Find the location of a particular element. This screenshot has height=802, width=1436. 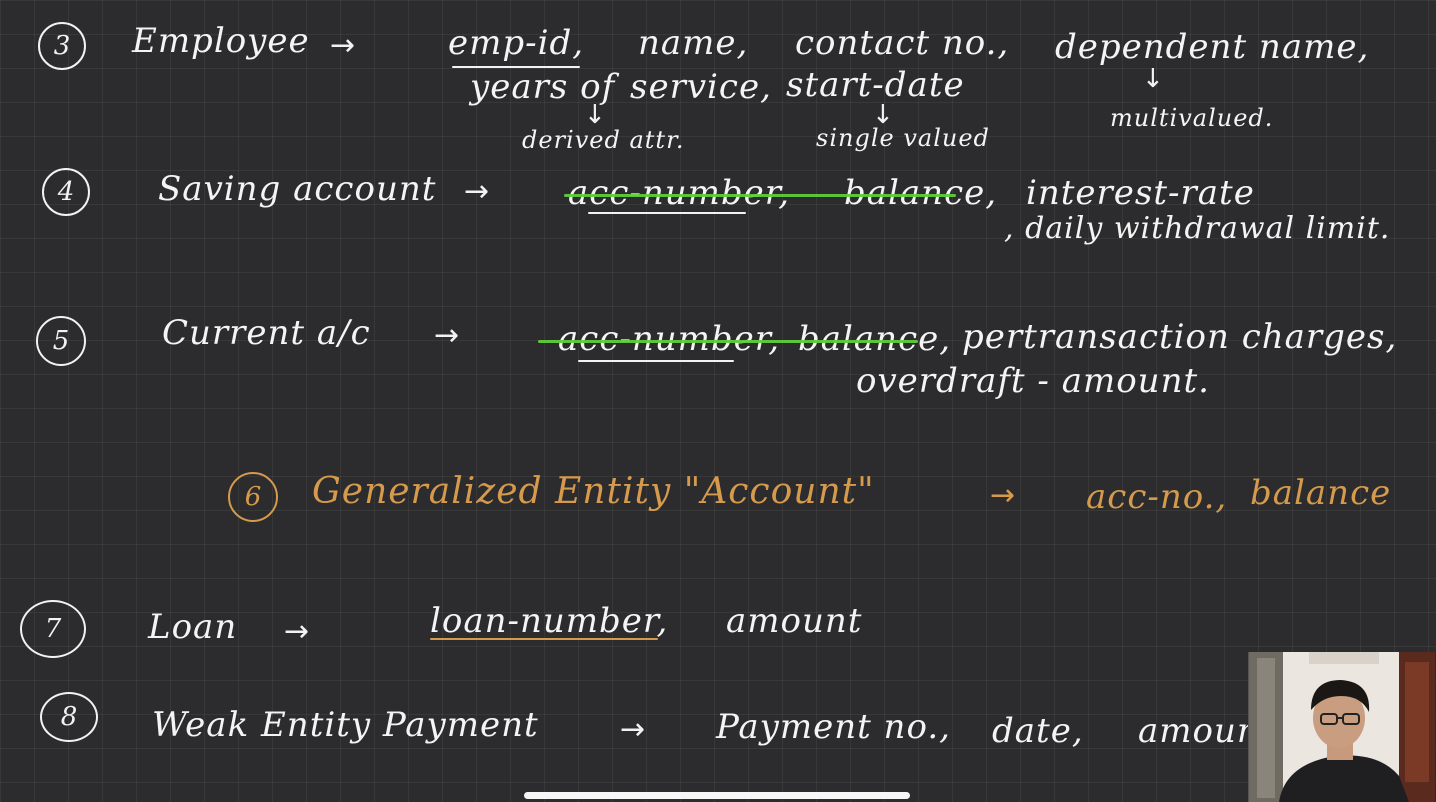

item-number-3: 3 is located at coordinates (62, 46).